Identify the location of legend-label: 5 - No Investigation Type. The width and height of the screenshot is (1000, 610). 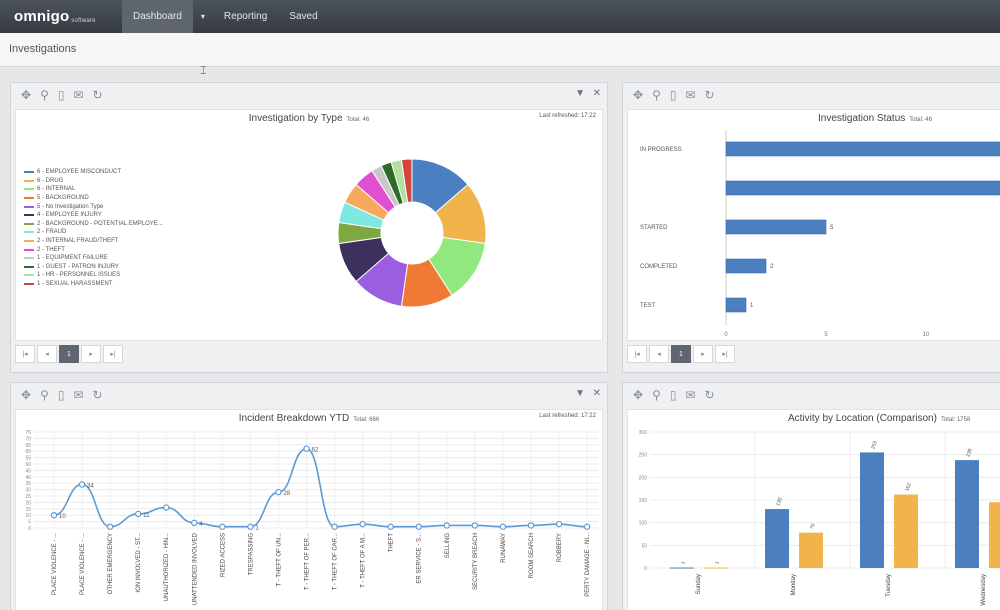
(70, 206).